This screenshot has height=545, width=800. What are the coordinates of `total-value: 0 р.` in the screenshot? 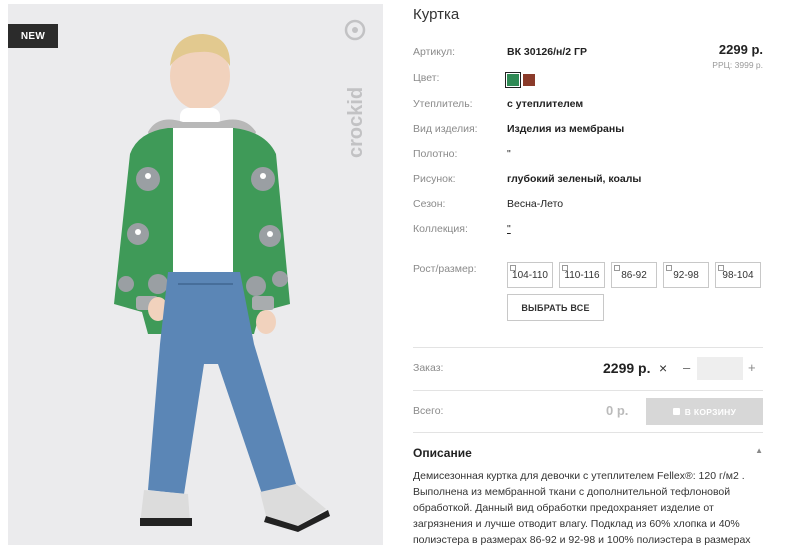 It's located at (617, 410).